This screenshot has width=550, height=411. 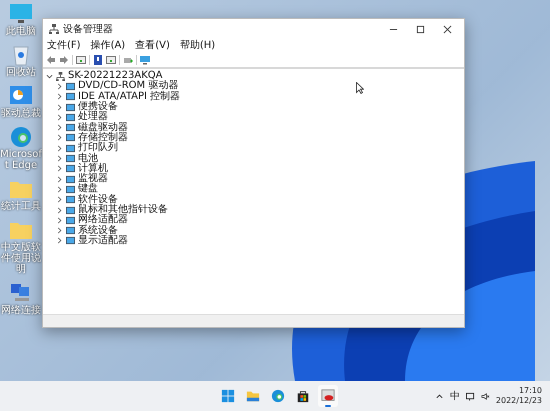 What do you see at coordinates (103, 137) in the screenshot?
I see `tree-item: 存储控制器` at bounding box center [103, 137].